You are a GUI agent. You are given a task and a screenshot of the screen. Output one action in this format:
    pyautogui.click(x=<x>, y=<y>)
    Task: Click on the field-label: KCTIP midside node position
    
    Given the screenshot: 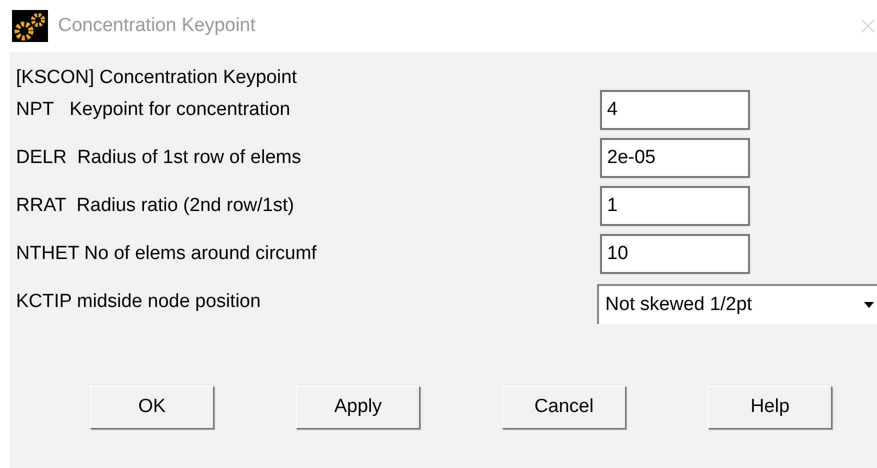 What is the action you would take?
    pyautogui.click(x=139, y=302)
    